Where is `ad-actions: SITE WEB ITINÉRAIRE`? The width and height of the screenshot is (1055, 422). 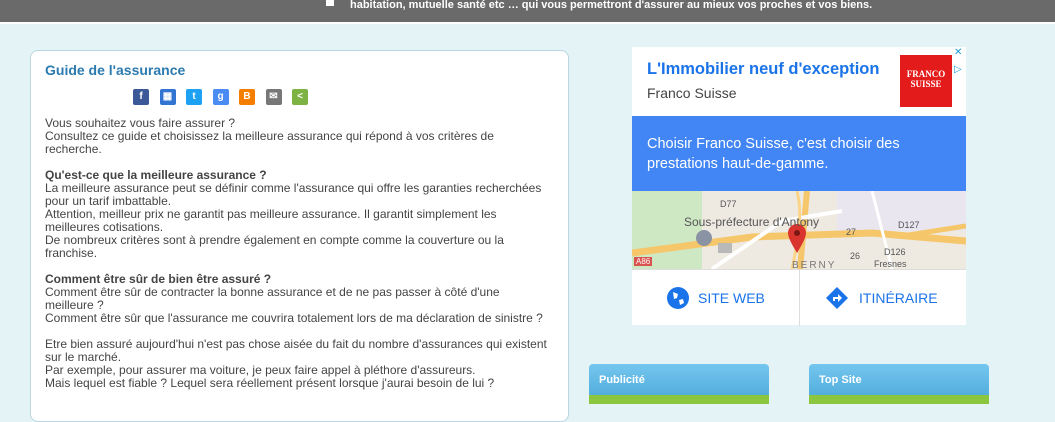
ad-actions: SITE WEB ITINÉRAIRE is located at coordinates (799, 297).